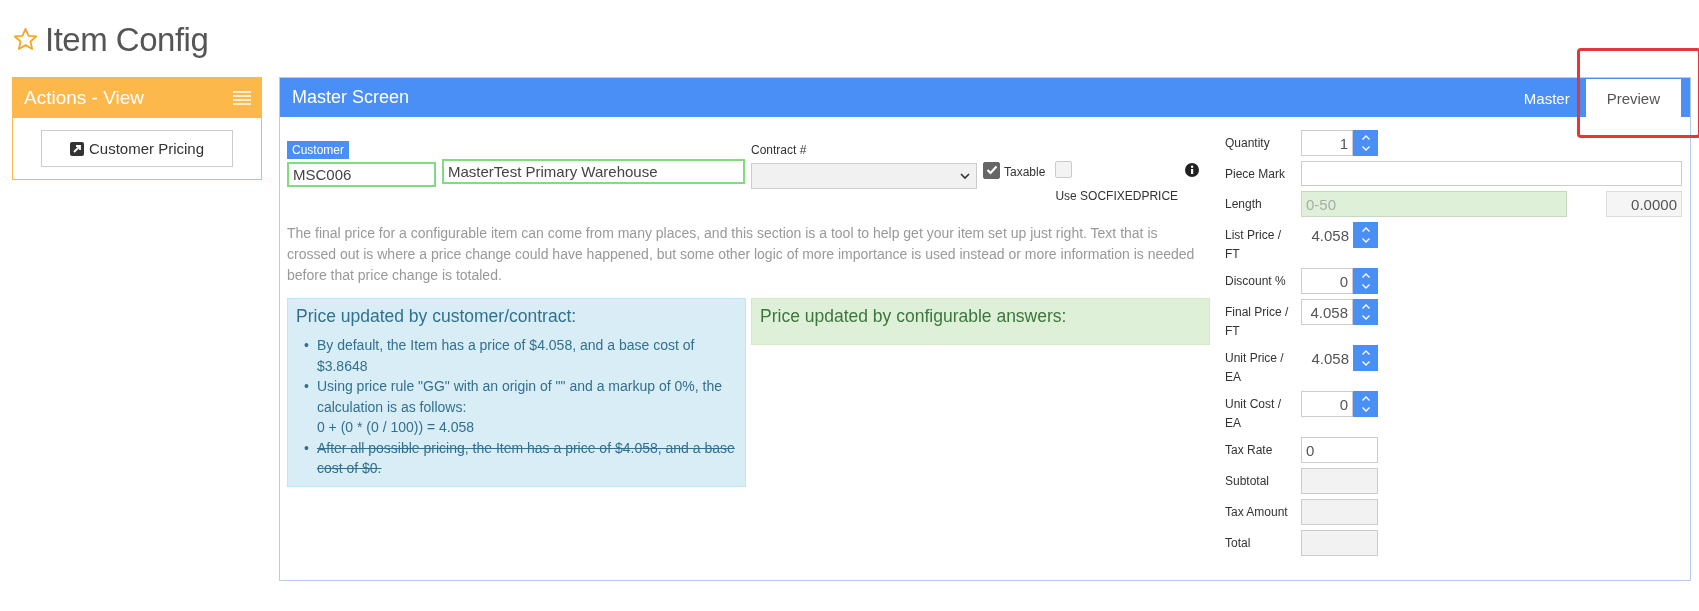 The width and height of the screenshot is (1699, 611). Describe the element at coordinates (1238, 543) in the screenshot. I see `field-label: Total` at that location.